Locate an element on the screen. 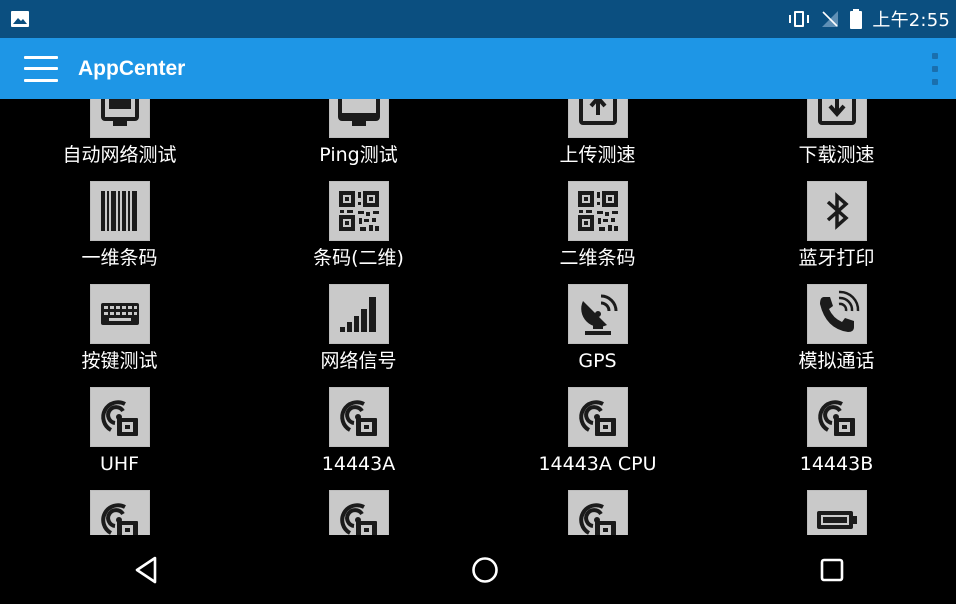 This screenshot has width=956, height=604. app-tile: 上传测速 is located at coordinates (597, 136).